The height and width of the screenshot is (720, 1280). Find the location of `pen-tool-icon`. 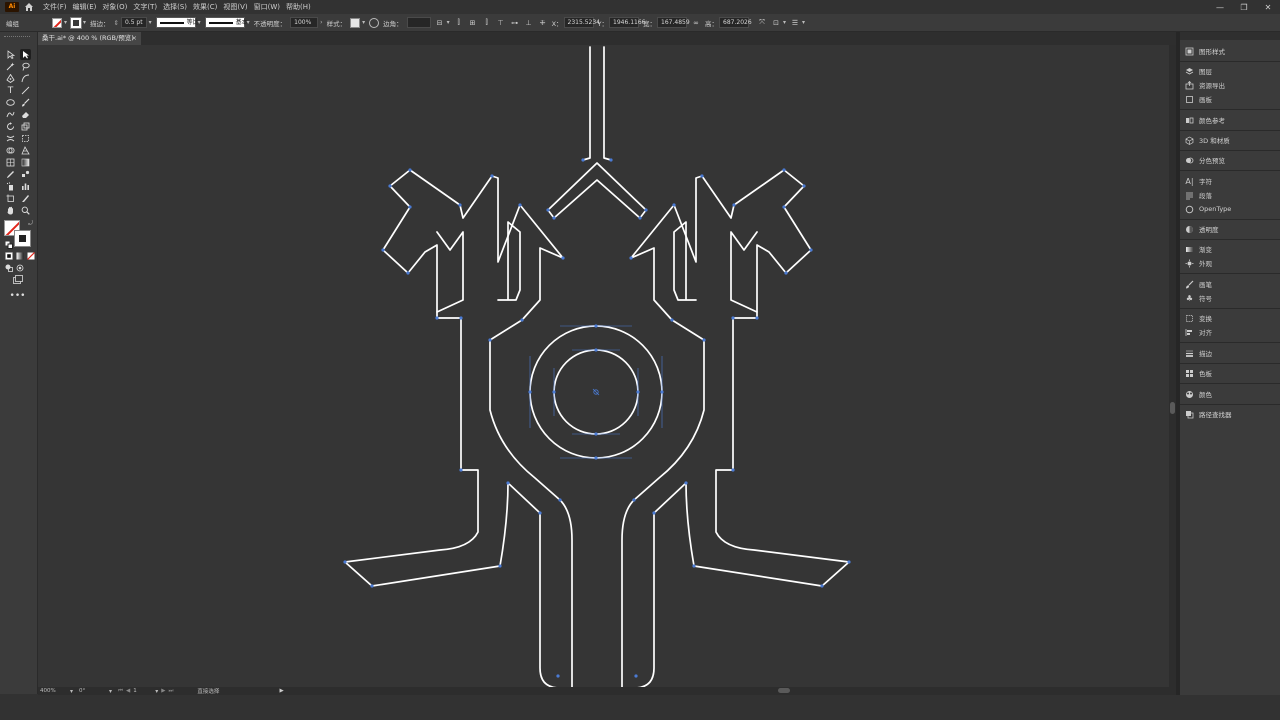

pen-tool-icon is located at coordinates (10, 78).